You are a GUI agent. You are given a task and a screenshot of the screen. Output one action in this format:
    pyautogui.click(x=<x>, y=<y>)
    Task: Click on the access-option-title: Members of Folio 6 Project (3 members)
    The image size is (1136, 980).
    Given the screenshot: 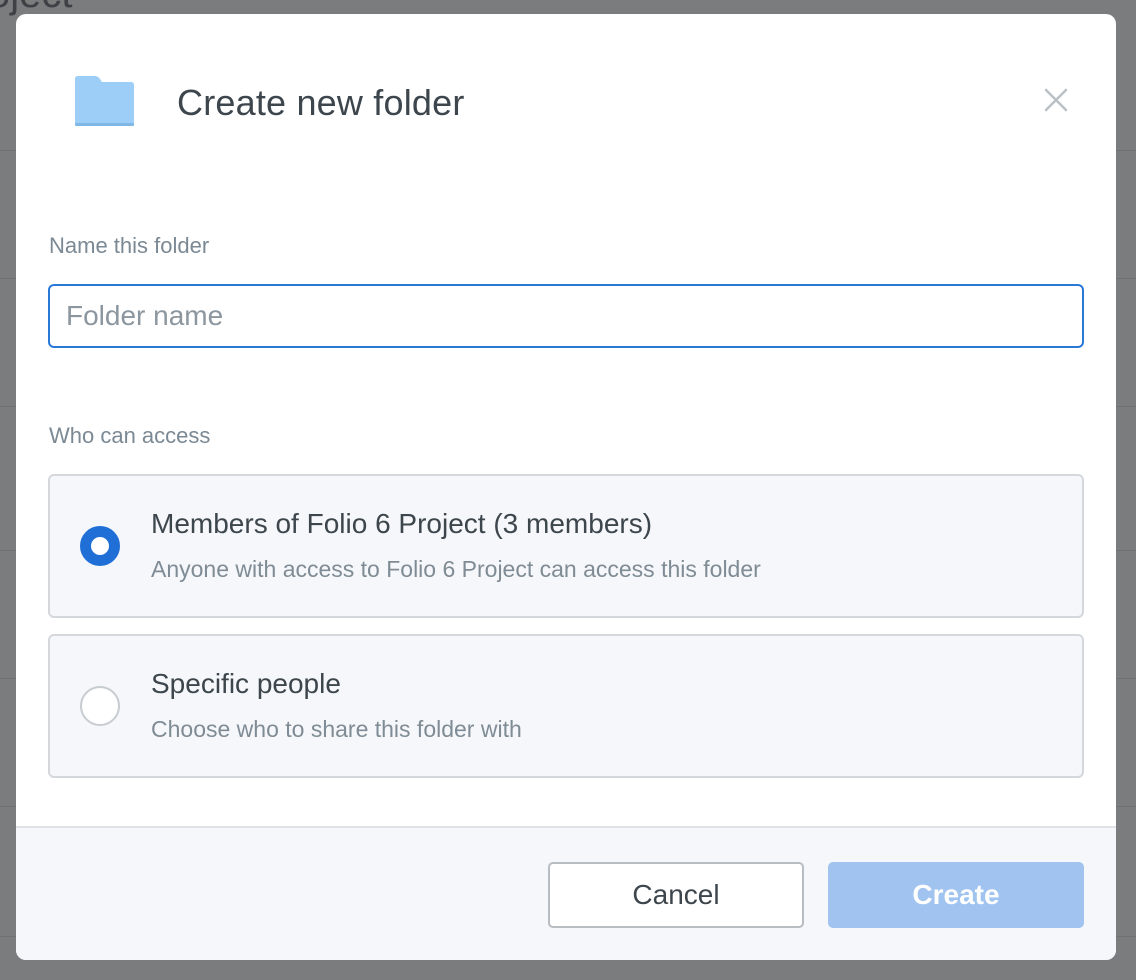 What is the action you would take?
    pyautogui.click(x=402, y=523)
    